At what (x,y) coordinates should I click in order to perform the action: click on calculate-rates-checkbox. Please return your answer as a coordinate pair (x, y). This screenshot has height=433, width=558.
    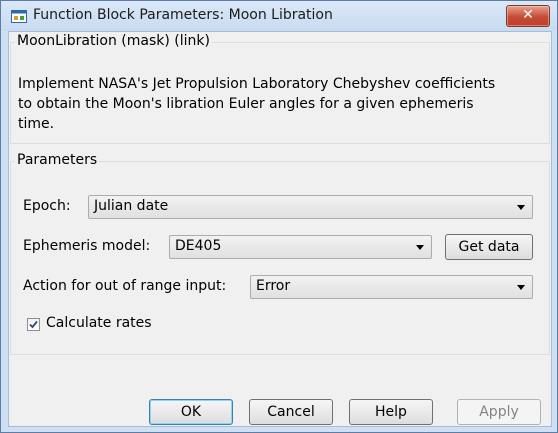
    Looking at the image, I should click on (33, 324).